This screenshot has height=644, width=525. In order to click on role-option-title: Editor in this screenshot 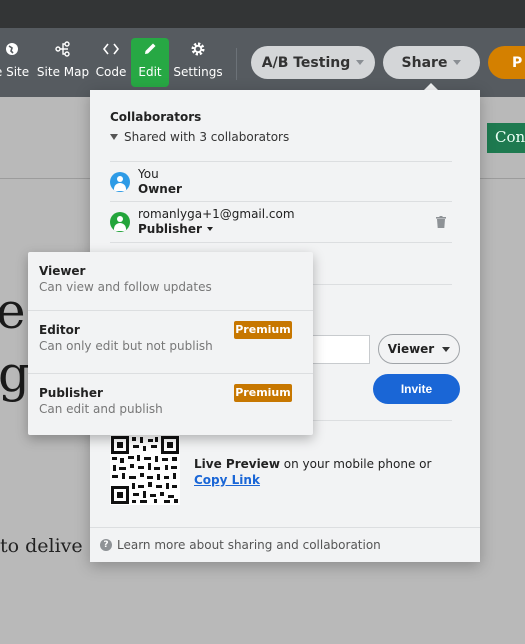, I will do `click(59, 330)`.